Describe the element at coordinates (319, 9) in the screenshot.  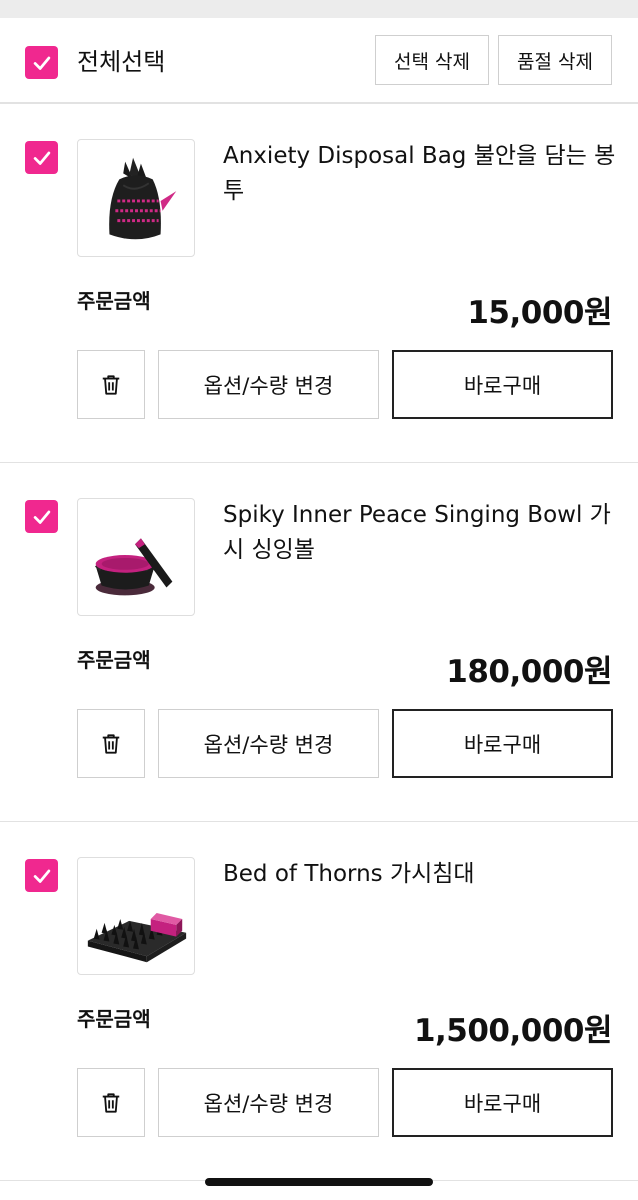
I see `status-bar-area` at that location.